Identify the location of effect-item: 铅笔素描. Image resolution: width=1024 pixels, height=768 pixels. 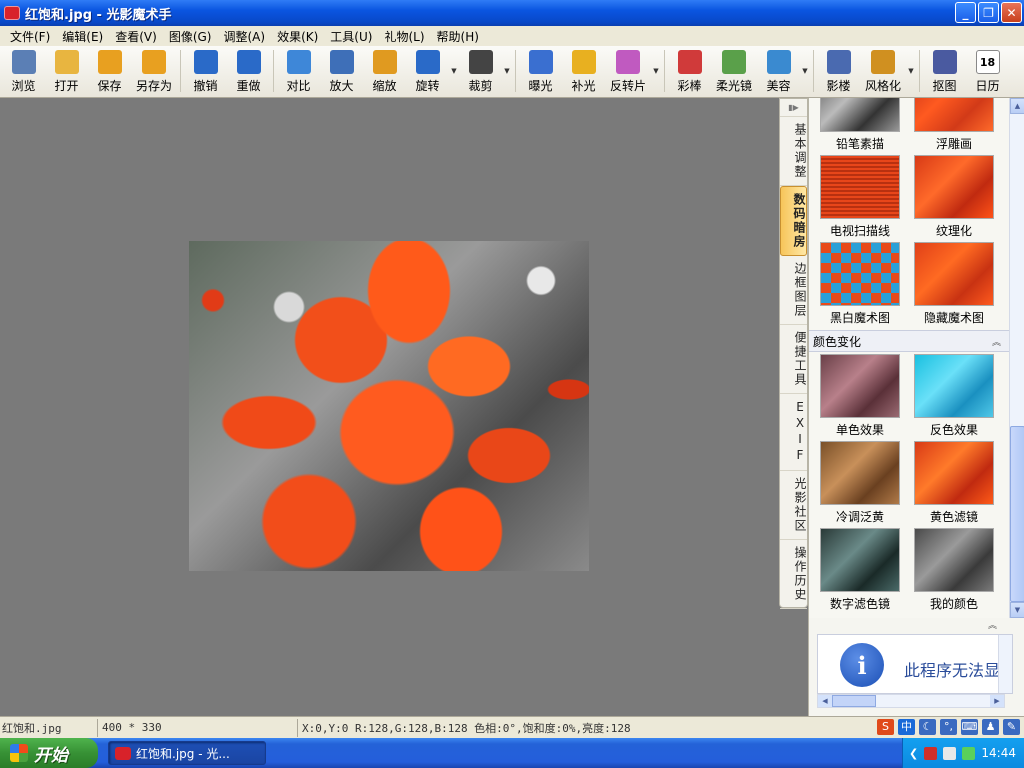
(860, 126).